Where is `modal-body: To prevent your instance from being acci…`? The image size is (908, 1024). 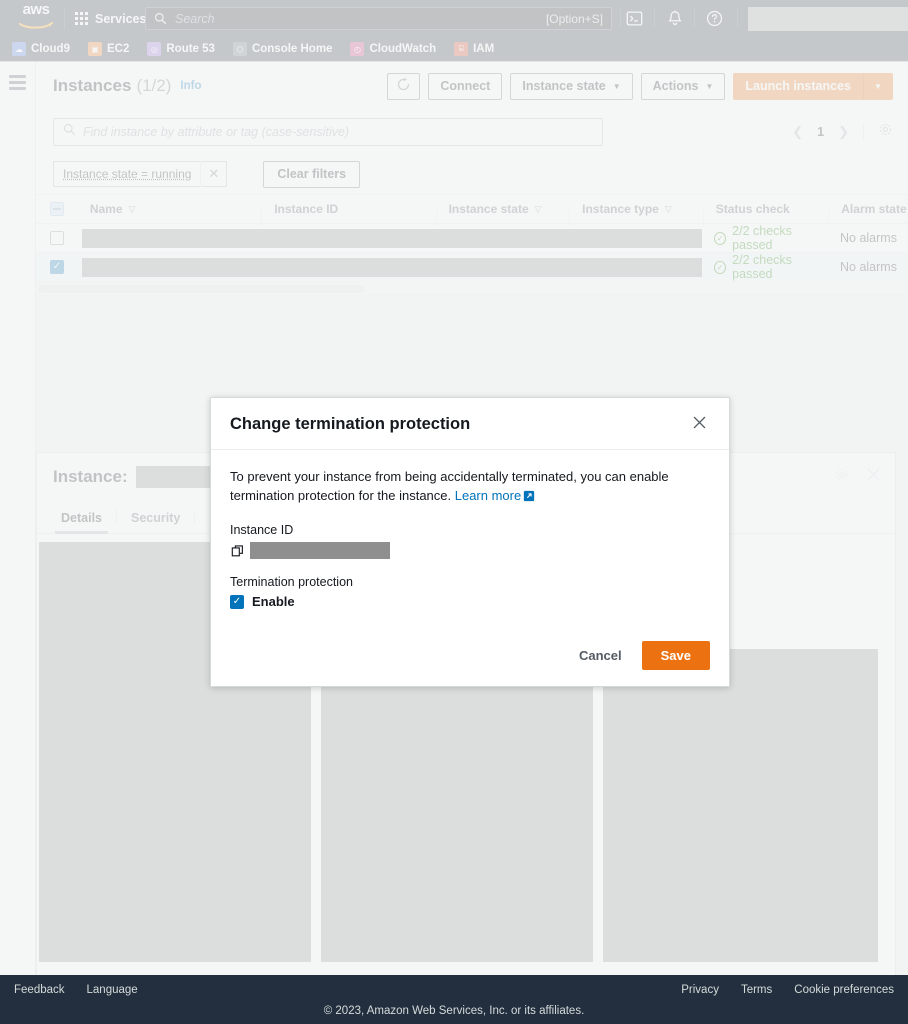
modal-body: To prevent your instance from being acci… is located at coordinates (470, 532).